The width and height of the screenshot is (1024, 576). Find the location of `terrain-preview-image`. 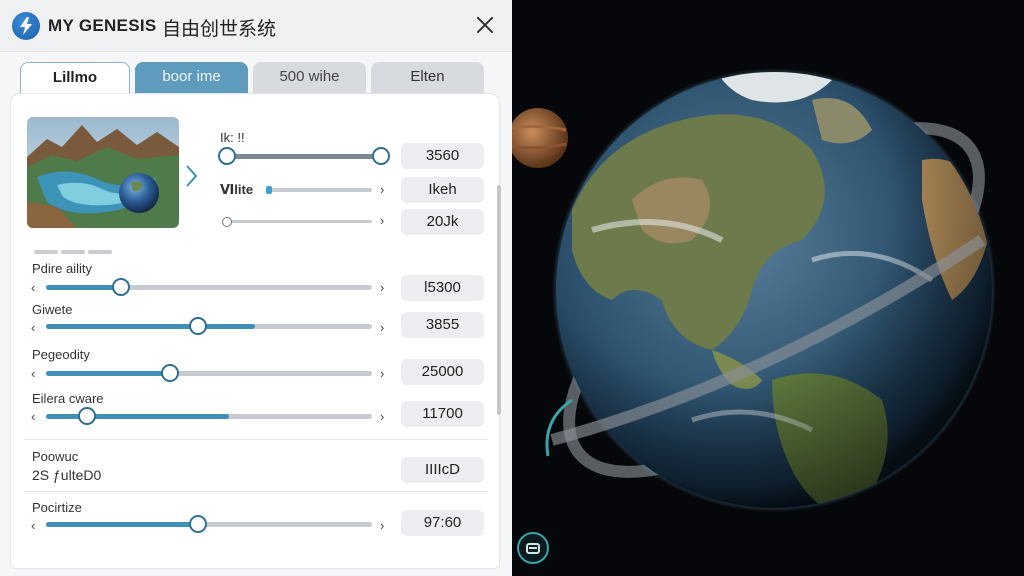

terrain-preview-image is located at coordinates (103, 172).